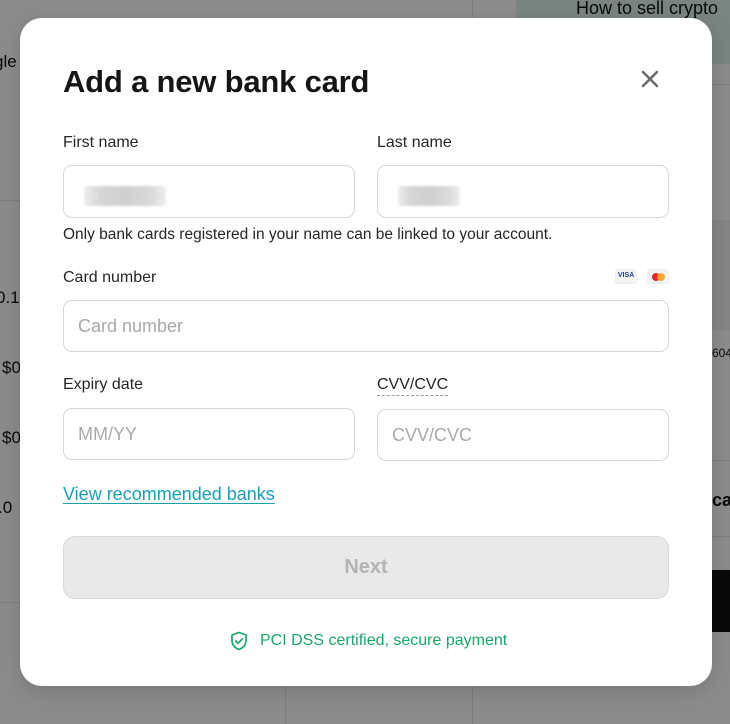  Describe the element at coordinates (216, 81) in the screenshot. I see `modal-title: Add a new bank card` at that location.